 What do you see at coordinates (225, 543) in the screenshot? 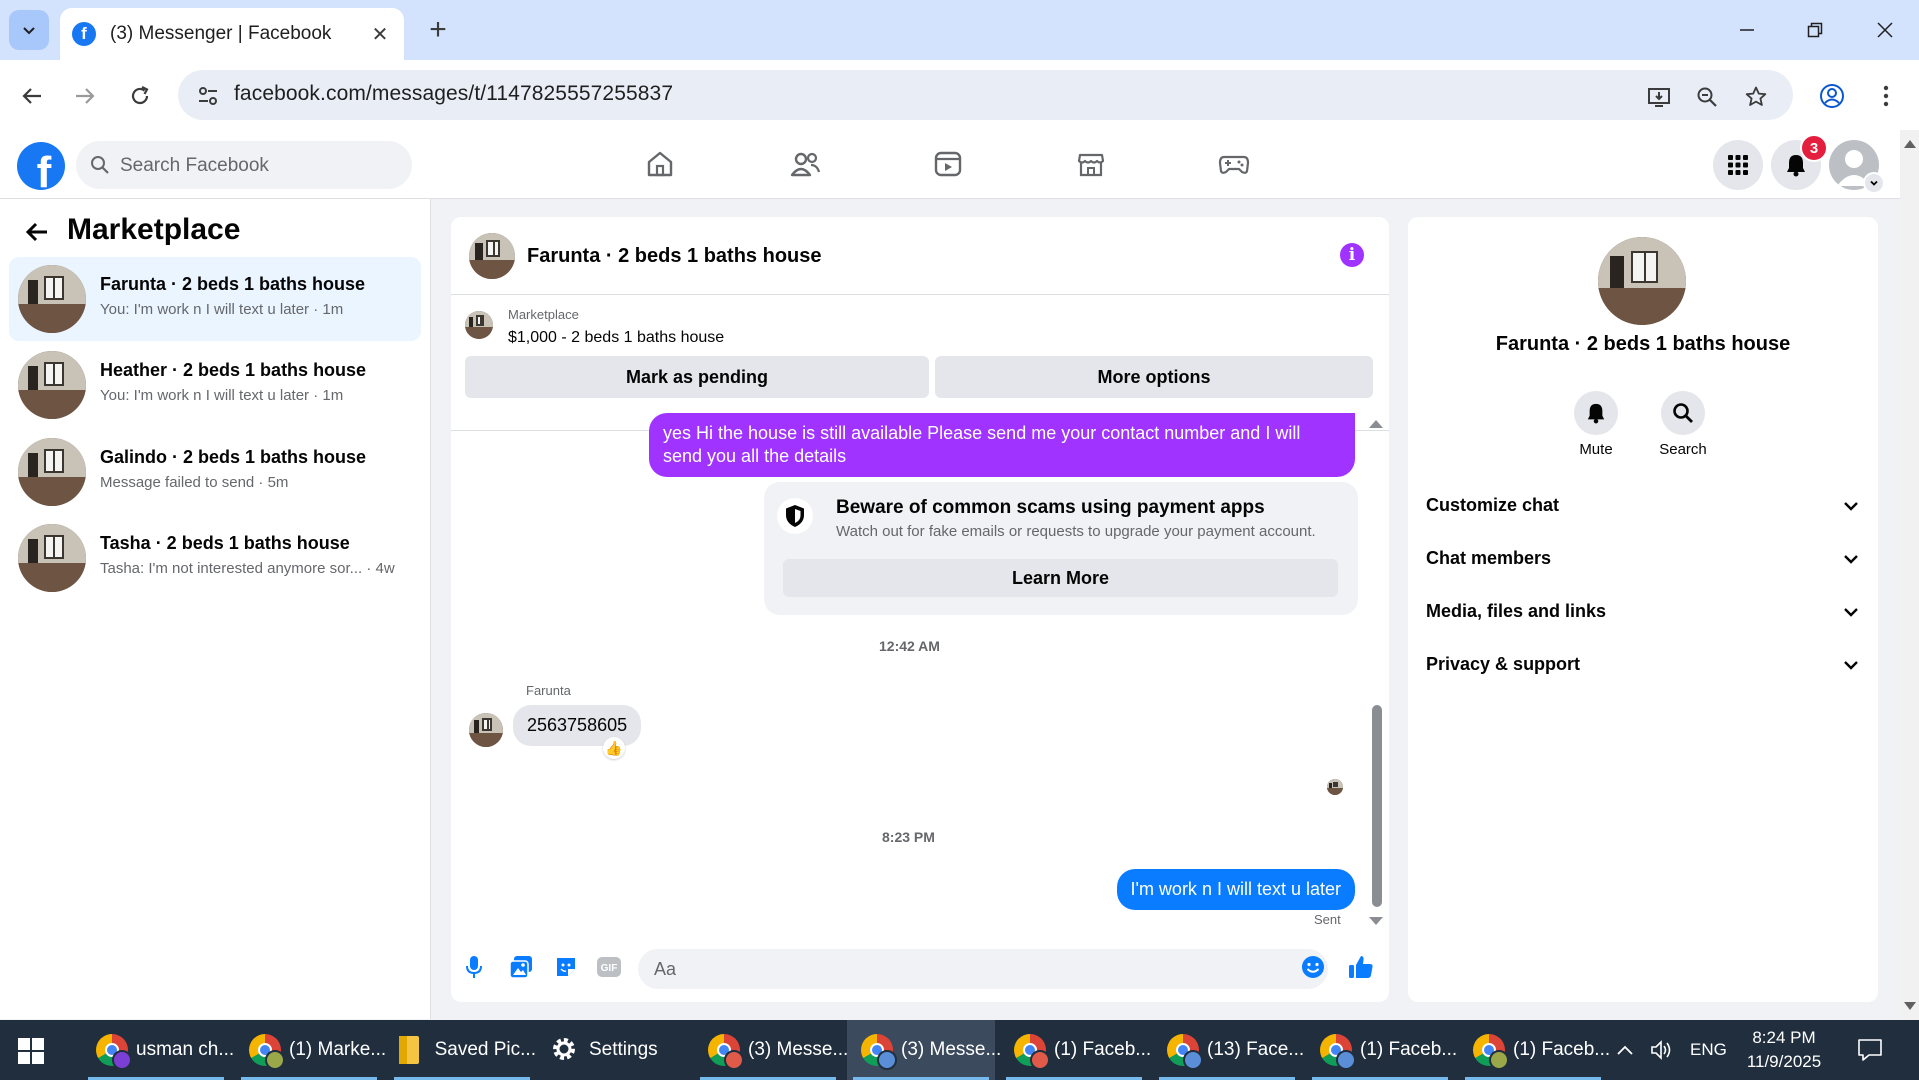
I see `conversation-name: Tasha · 2 beds 1 baths house` at bounding box center [225, 543].